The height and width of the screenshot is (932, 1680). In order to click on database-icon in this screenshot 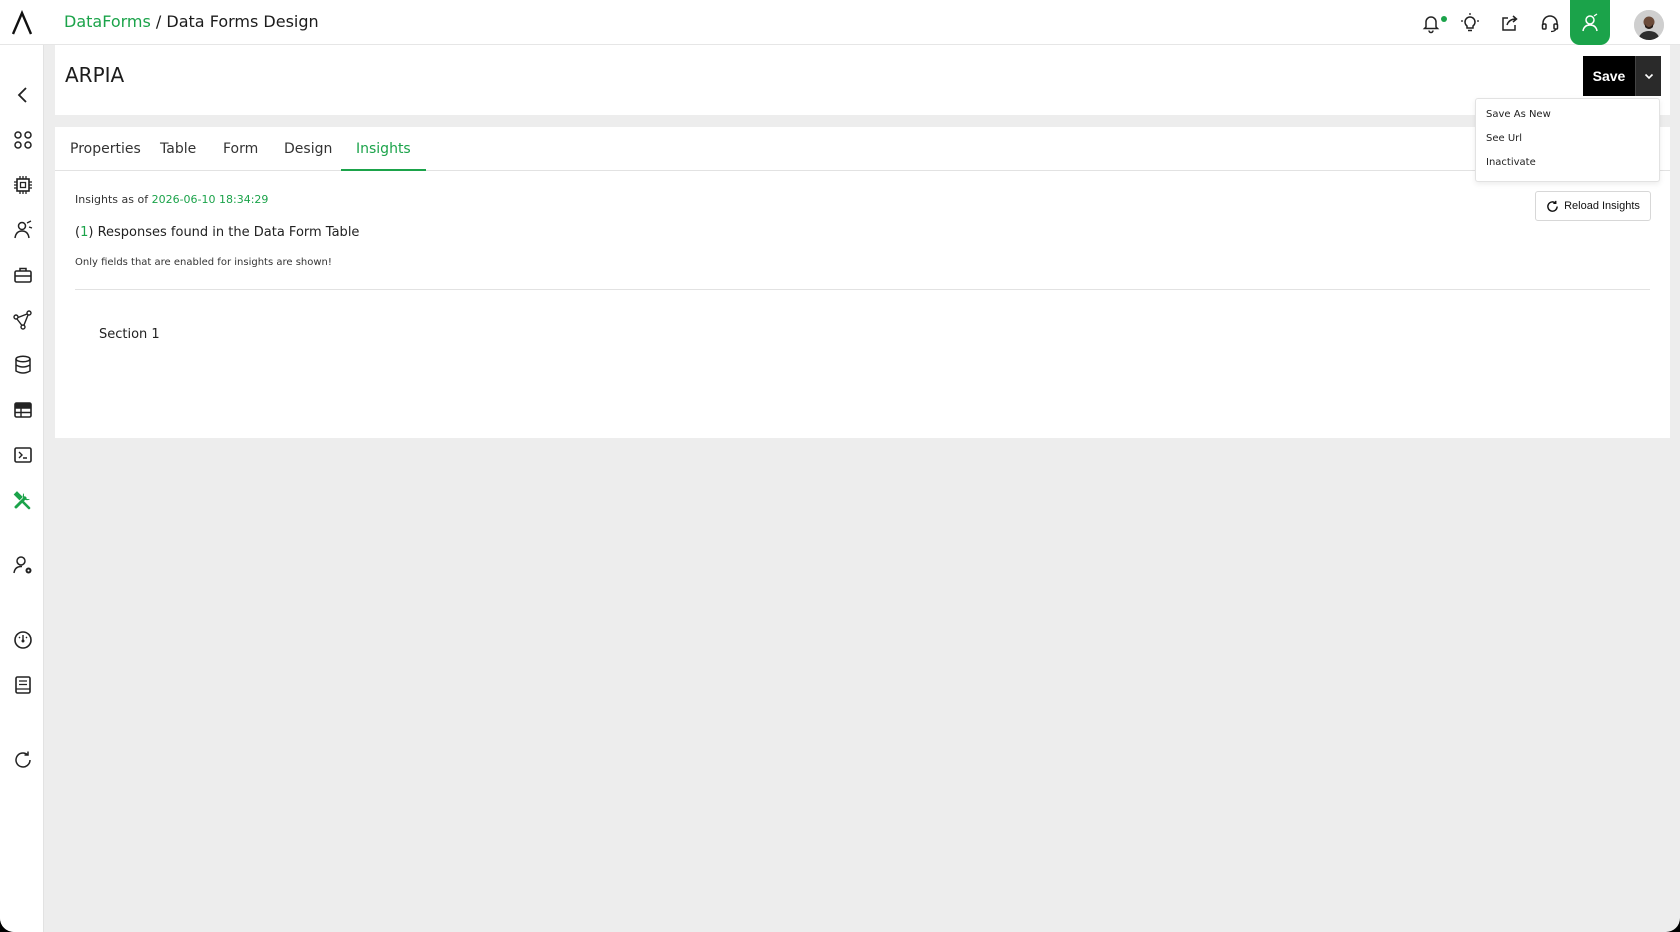, I will do `click(23, 365)`.